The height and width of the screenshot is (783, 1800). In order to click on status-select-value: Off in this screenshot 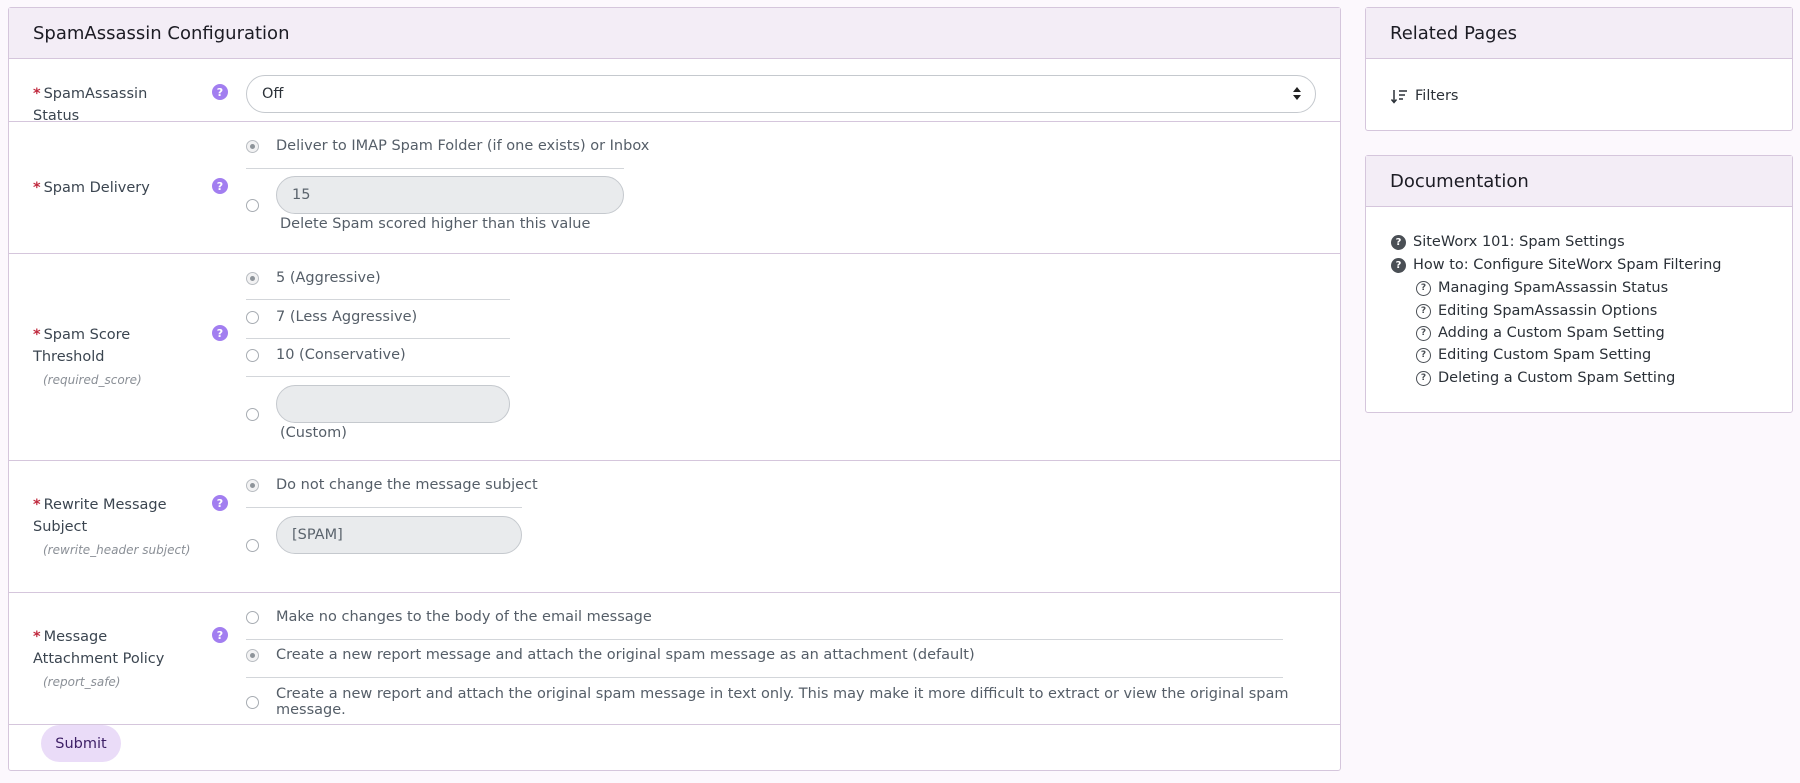, I will do `click(273, 94)`.